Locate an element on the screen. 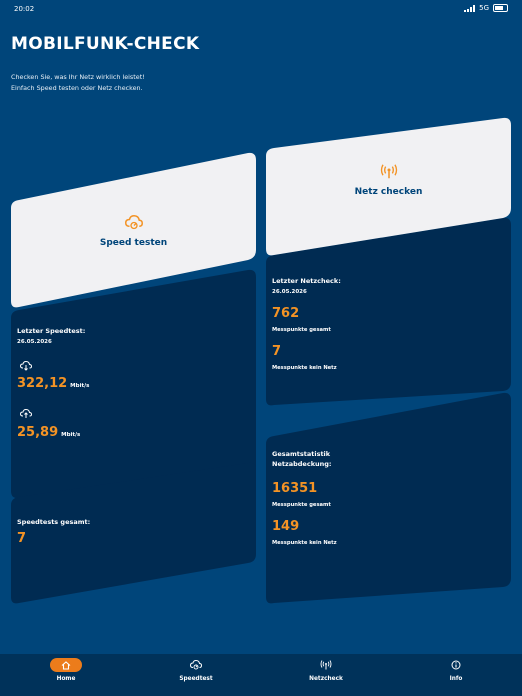 The width and height of the screenshot is (522, 696). netcheck-points-total-label: Messpunkte gesamt is located at coordinates (301, 330).